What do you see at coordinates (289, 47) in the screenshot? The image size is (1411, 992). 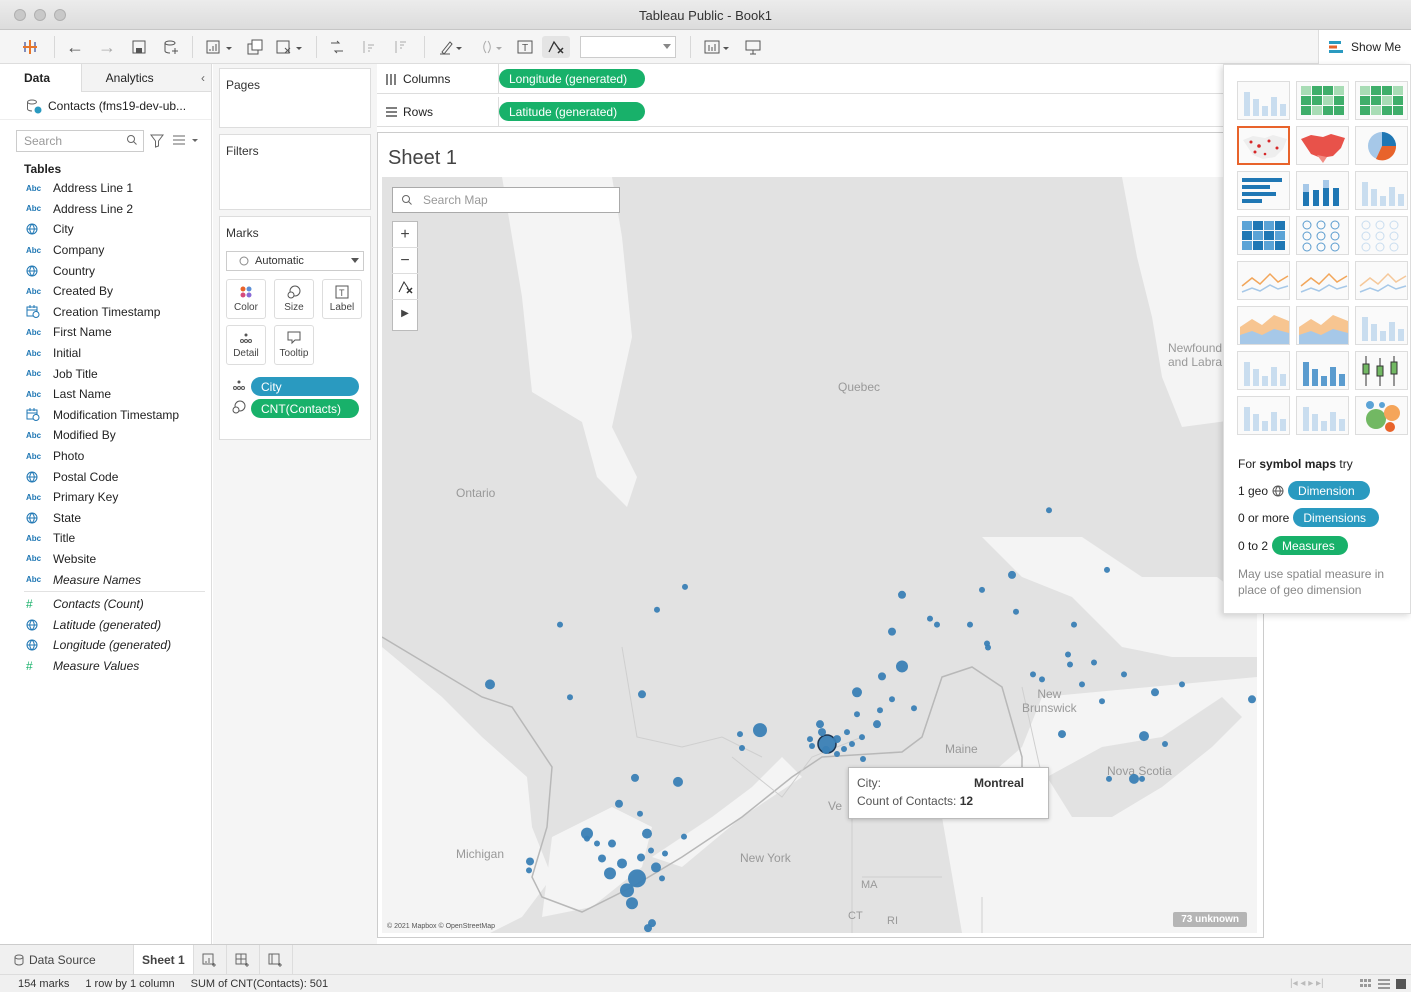 I see `clear-sheet-icon` at bounding box center [289, 47].